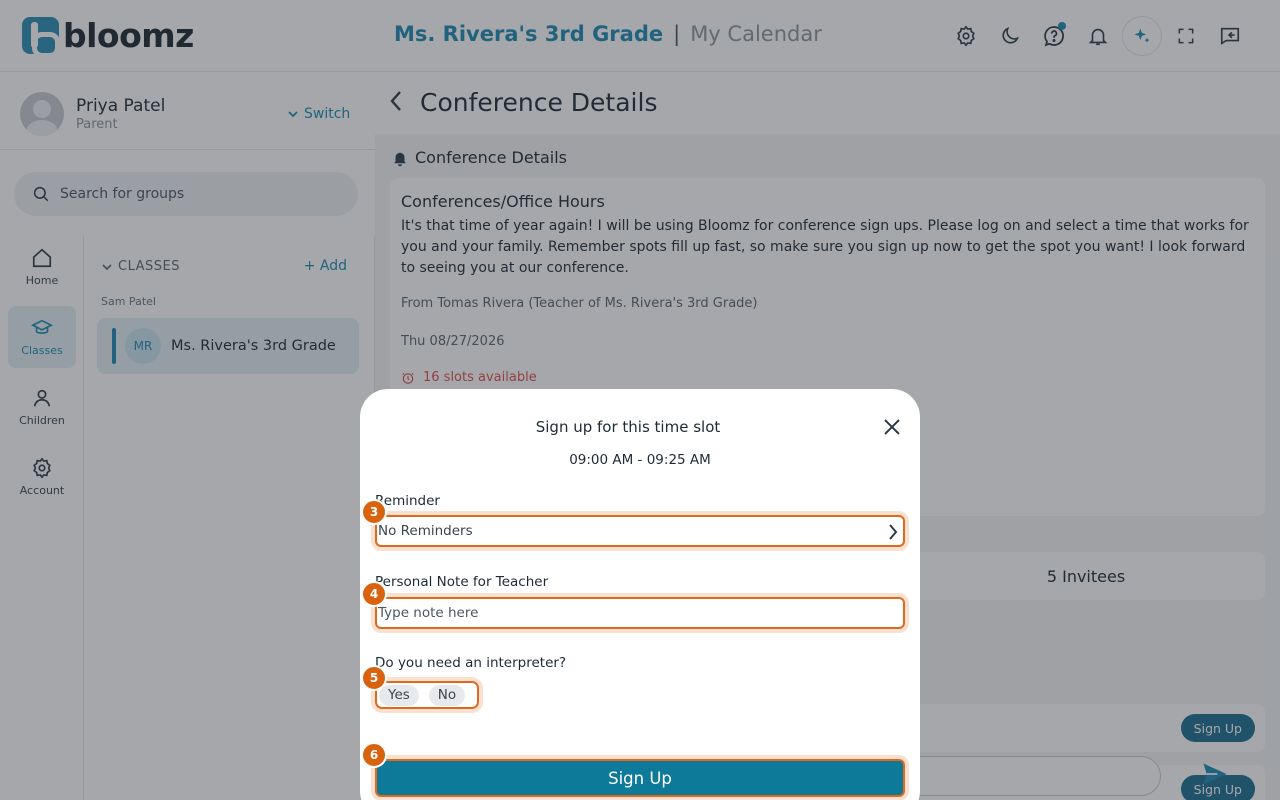 The width and height of the screenshot is (1280, 800). I want to click on close-button, so click(892, 429).